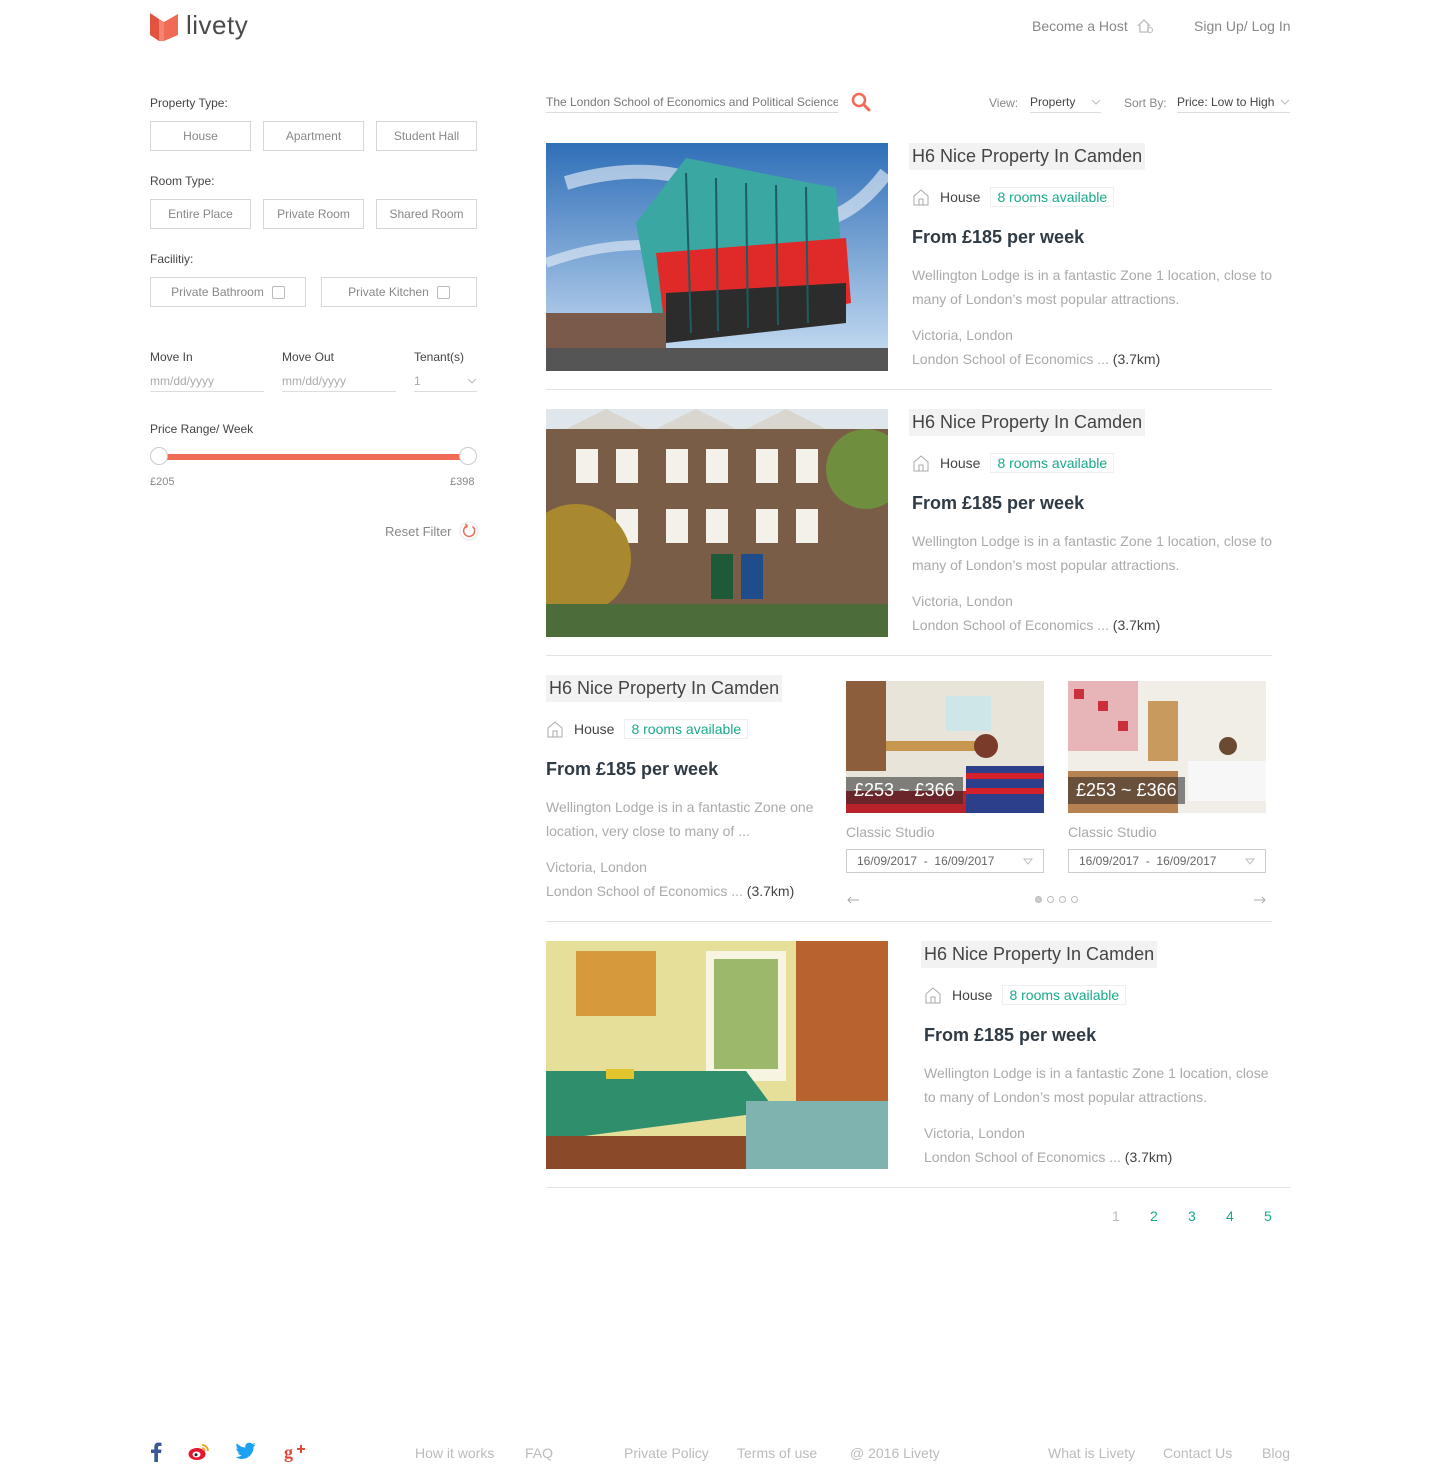 The height and width of the screenshot is (1480, 1440). Describe the element at coordinates (159, 456) in the screenshot. I see `price-min-handle` at that location.